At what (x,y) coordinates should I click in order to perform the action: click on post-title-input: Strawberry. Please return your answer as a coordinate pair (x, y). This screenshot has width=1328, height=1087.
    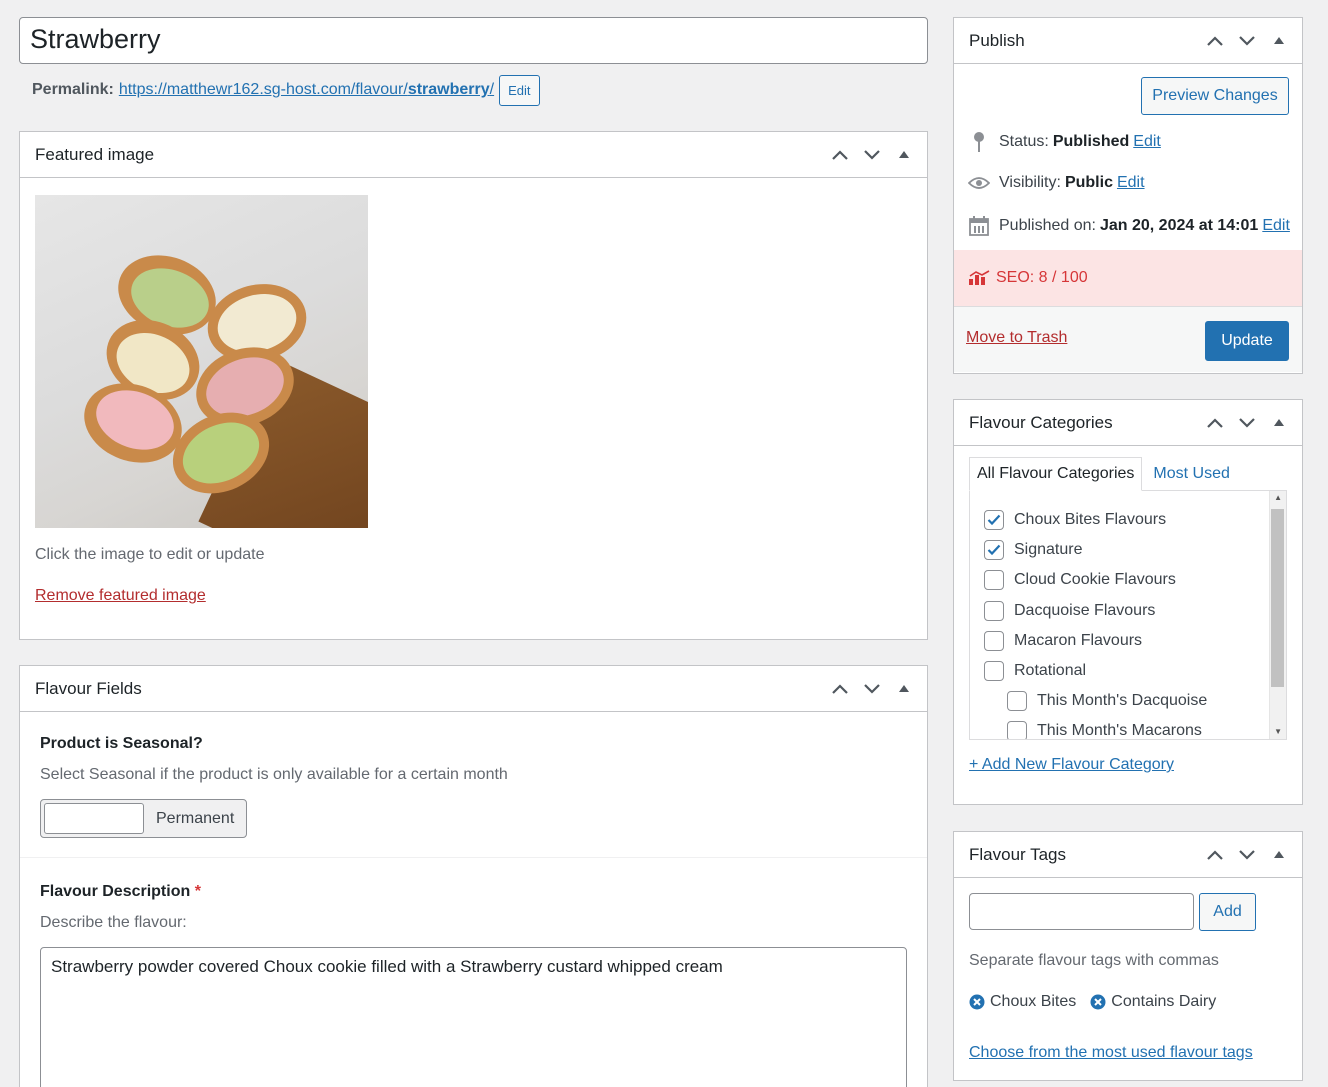
    Looking at the image, I should click on (473, 40).